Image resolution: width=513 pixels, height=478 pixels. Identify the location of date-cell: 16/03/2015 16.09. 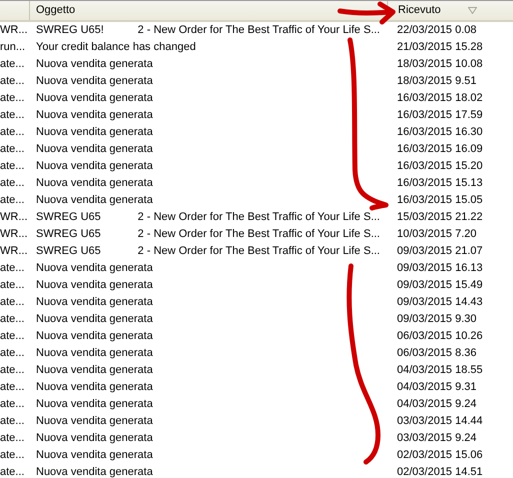
(440, 149).